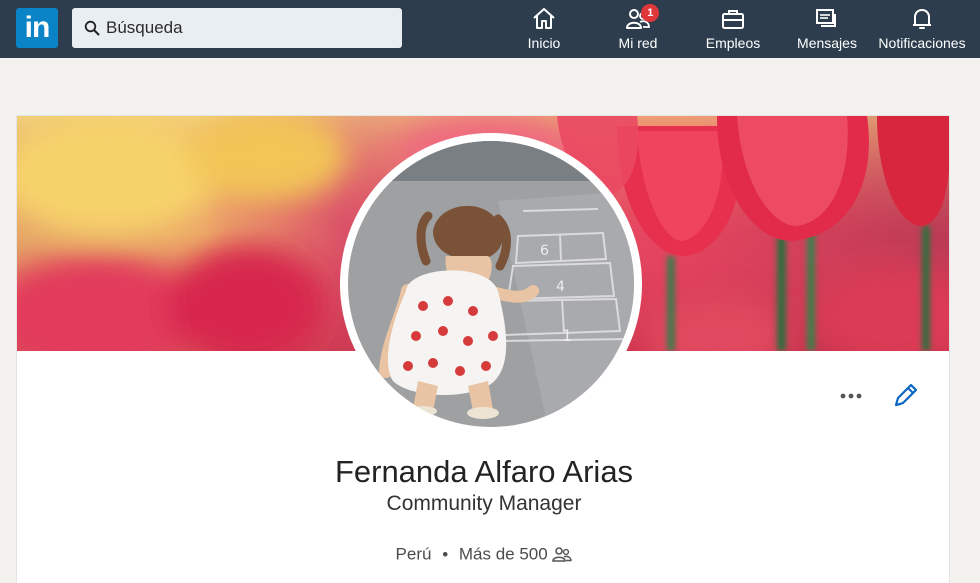 This screenshot has width=980, height=583. What do you see at coordinates (650, 13) in the screenshot?
I see `network-notification-badge: 1` at bounding box center [650, 13].